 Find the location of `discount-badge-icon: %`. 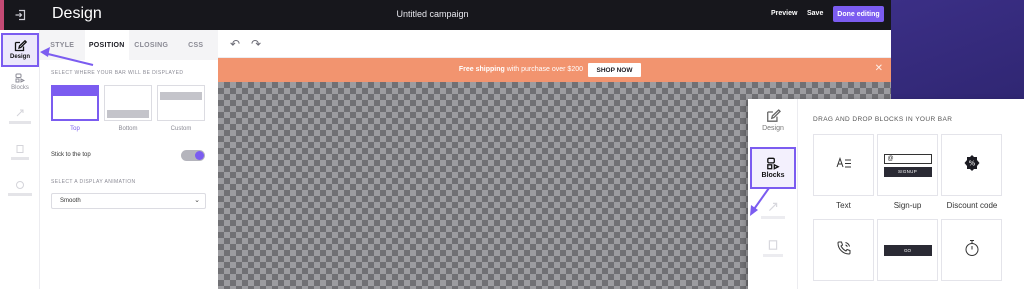

discount-badge-icon: % is located at coordinates (972, 165).